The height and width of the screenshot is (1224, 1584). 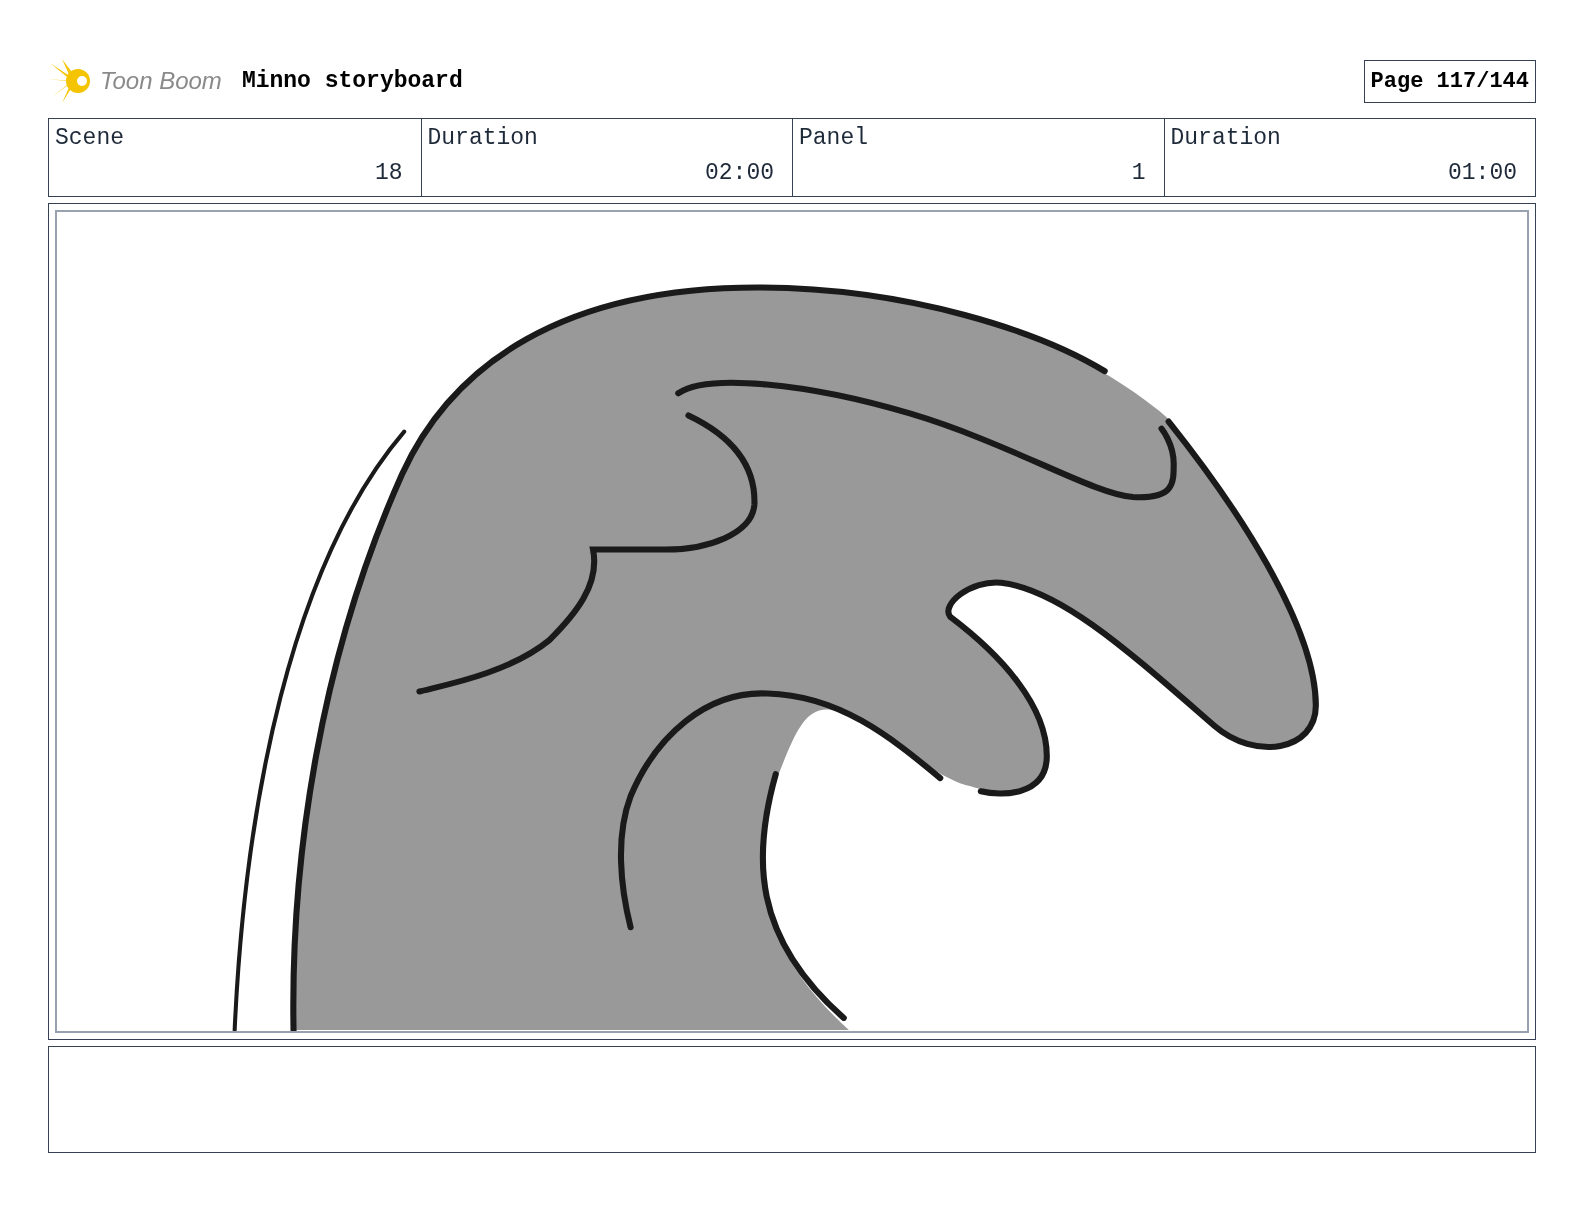 I want to click on page-number: Page 117/144, so click(x=1449, y=81).